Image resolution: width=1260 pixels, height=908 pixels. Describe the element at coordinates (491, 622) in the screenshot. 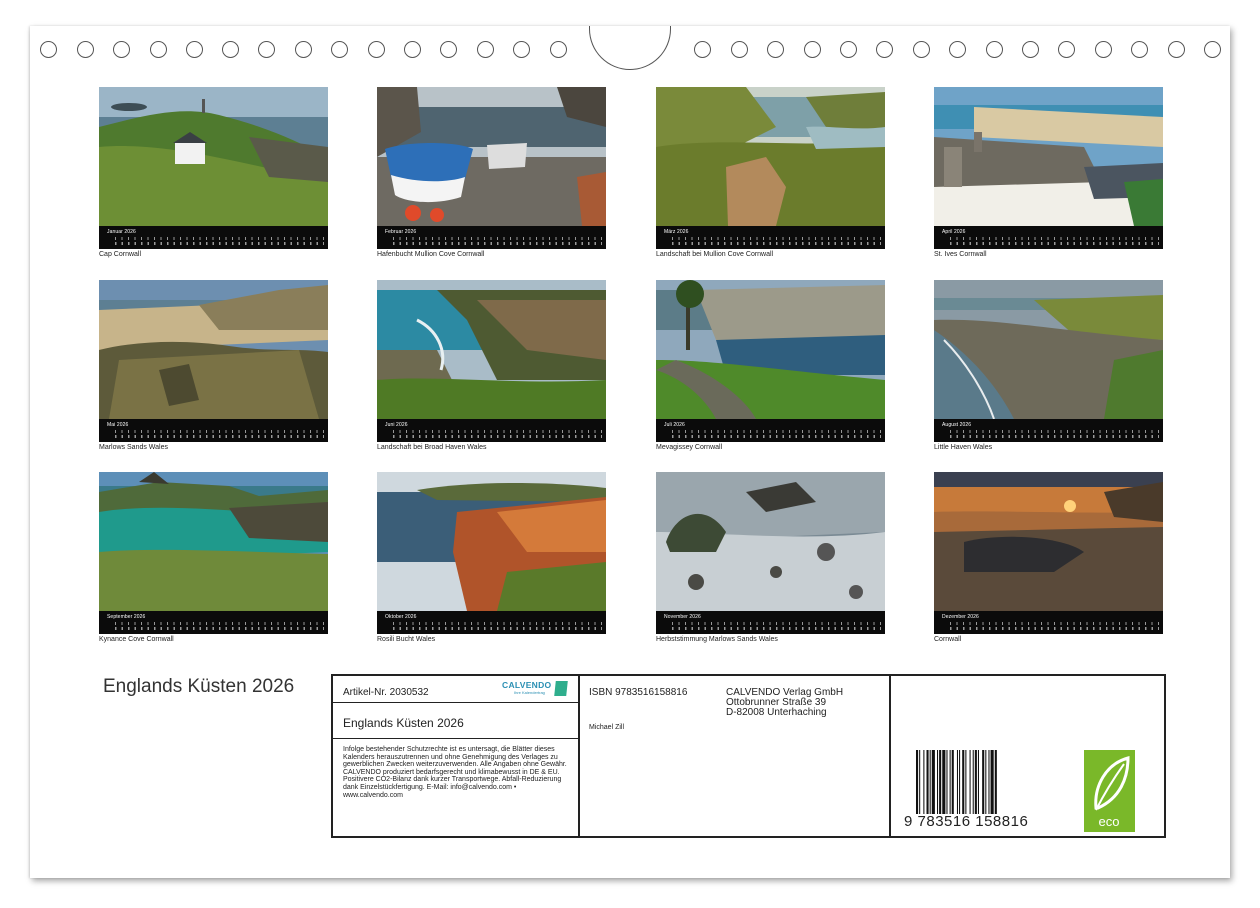

I see `month-calendar-strip: Oktober 2026` at that location.